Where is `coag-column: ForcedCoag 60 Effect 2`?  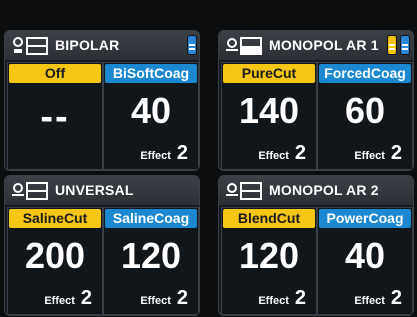 coag-column: ForcedCoag 60 Effect 2 is located at coordinates (365, 116).